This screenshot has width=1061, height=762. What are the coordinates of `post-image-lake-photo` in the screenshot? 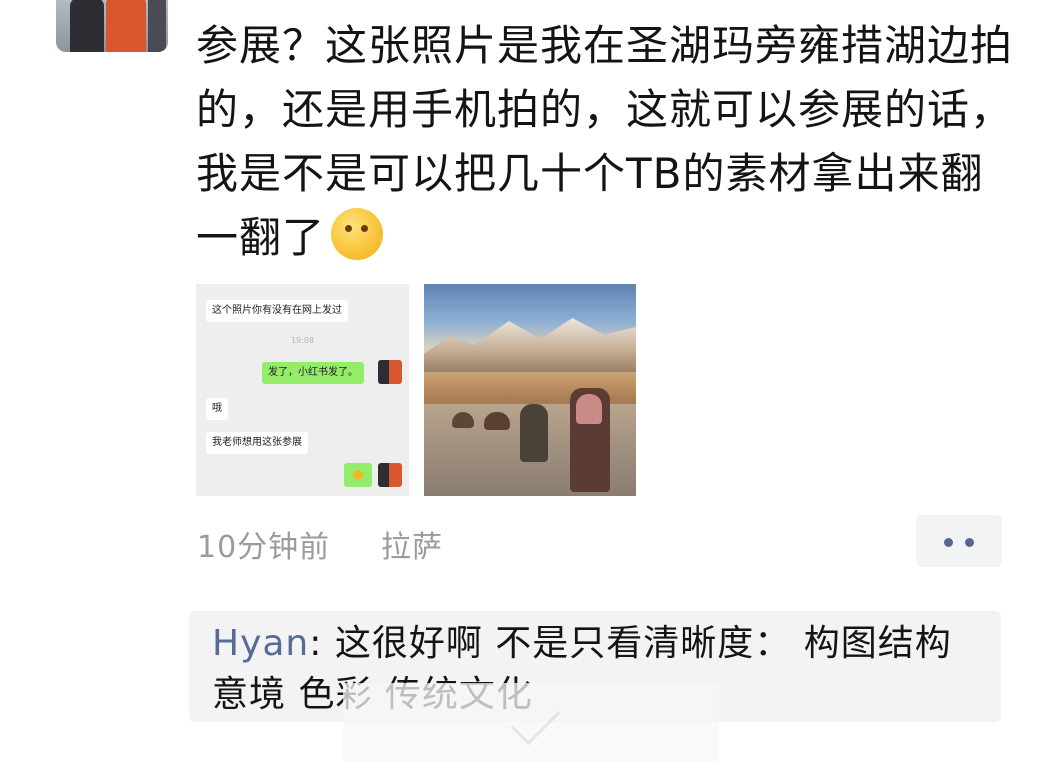 It's located at (530, 390).